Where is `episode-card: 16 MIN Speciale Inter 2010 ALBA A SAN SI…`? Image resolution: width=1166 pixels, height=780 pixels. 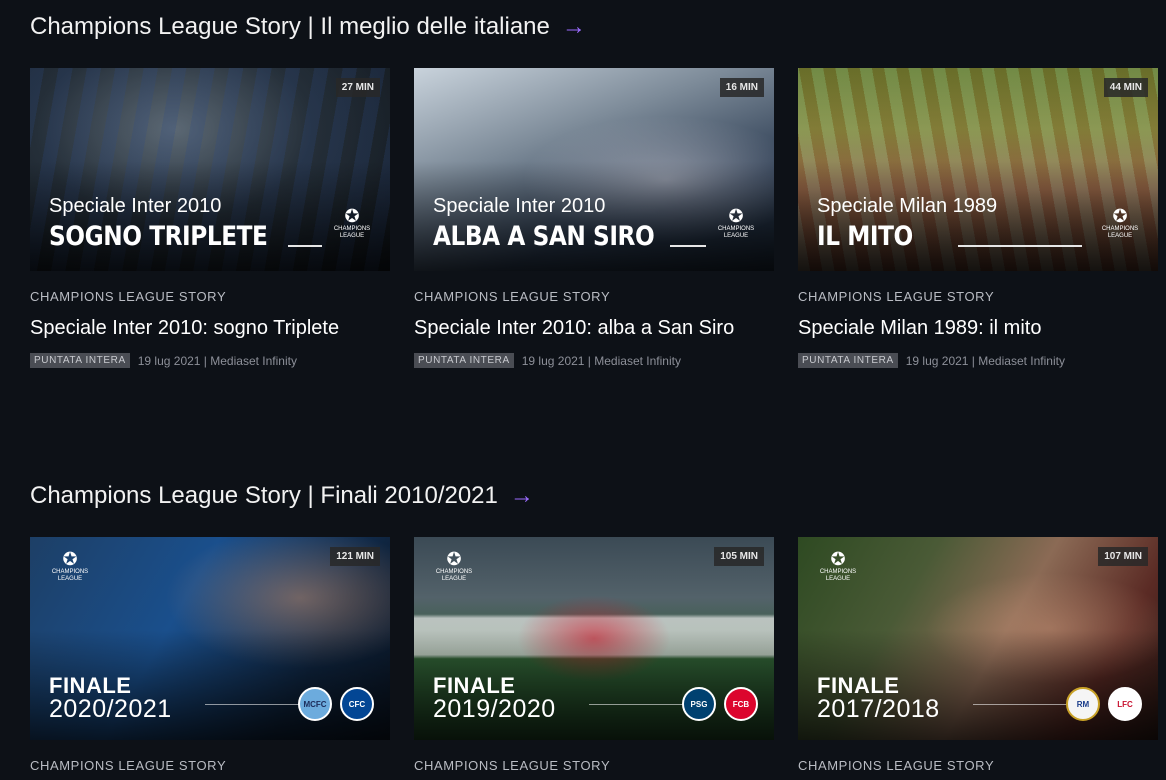 episode-card: 16 MIN Speciale Inter 2010 ALBA A SAN SI… is located at coordinates (594, 218).